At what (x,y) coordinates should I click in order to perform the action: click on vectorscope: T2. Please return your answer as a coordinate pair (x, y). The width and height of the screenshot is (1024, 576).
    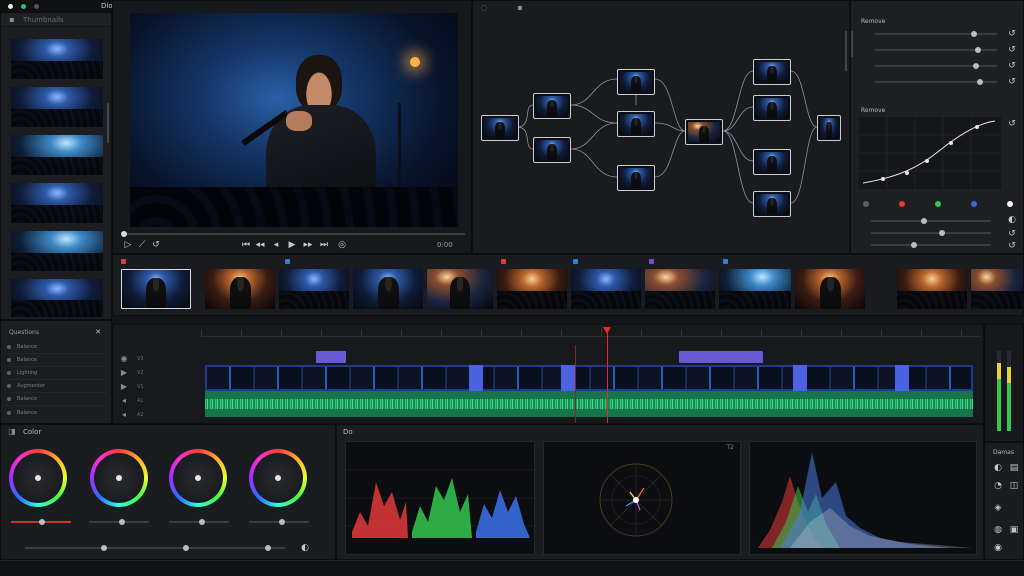
    Looking at the image, I should click on (642, 498).